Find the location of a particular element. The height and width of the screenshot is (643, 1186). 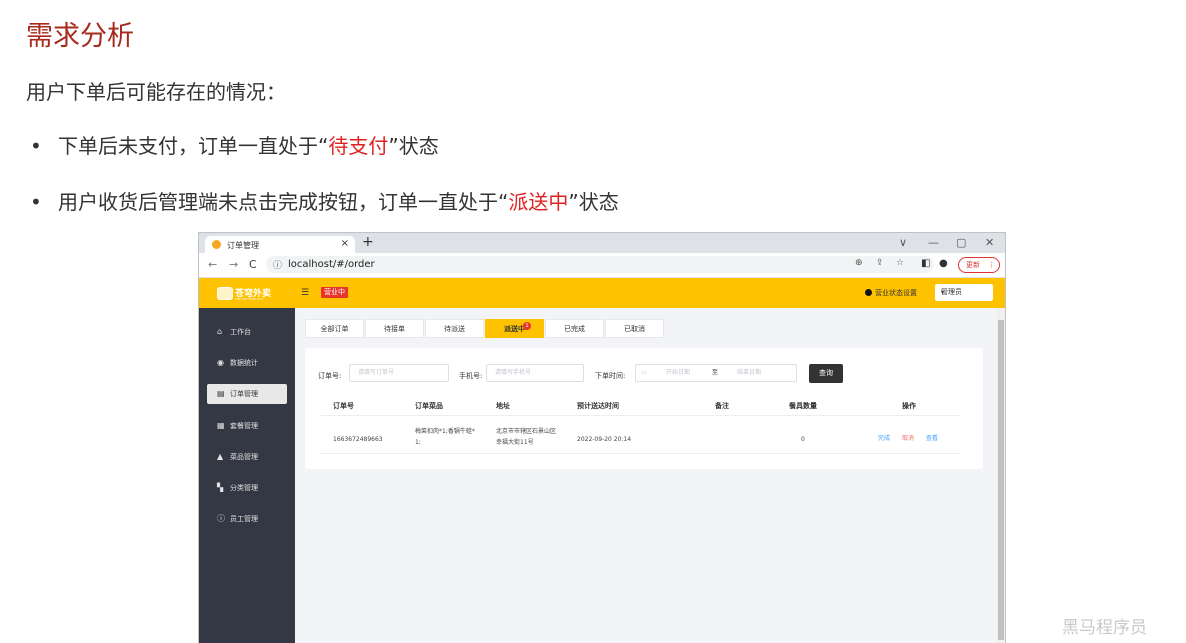

phone-label: 手机号: is located at coordinates (471, 376).